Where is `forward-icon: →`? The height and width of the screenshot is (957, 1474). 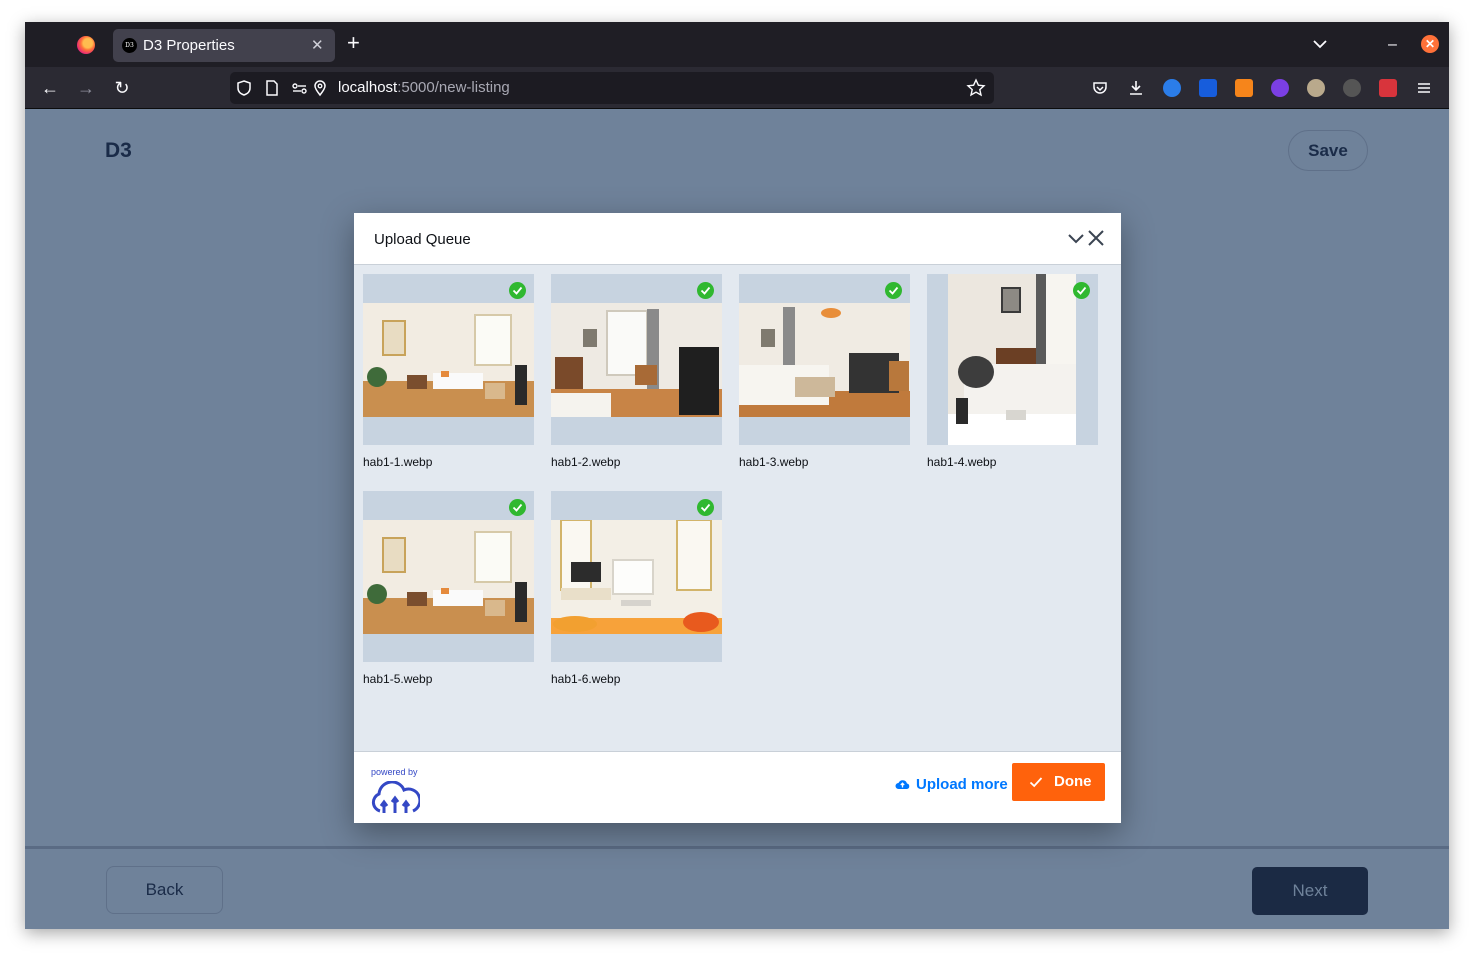
forward-icon: → is located at coordinates (86, 88).